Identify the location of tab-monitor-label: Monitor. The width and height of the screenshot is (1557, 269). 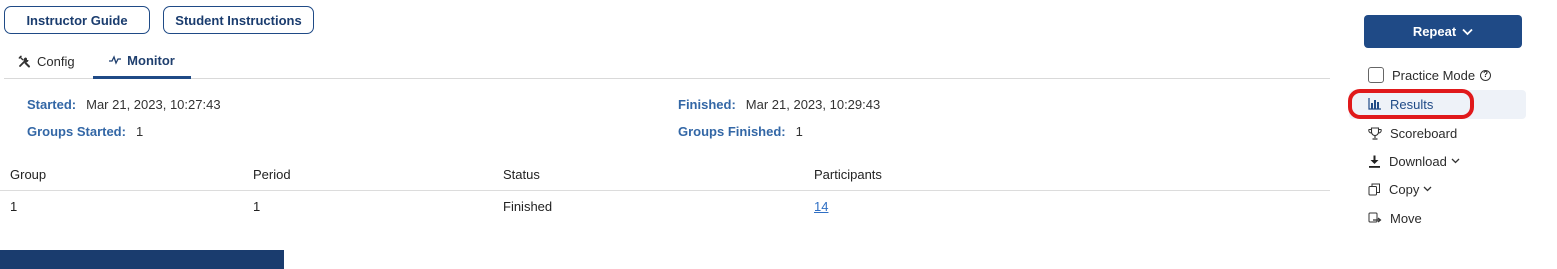
(151, 60).